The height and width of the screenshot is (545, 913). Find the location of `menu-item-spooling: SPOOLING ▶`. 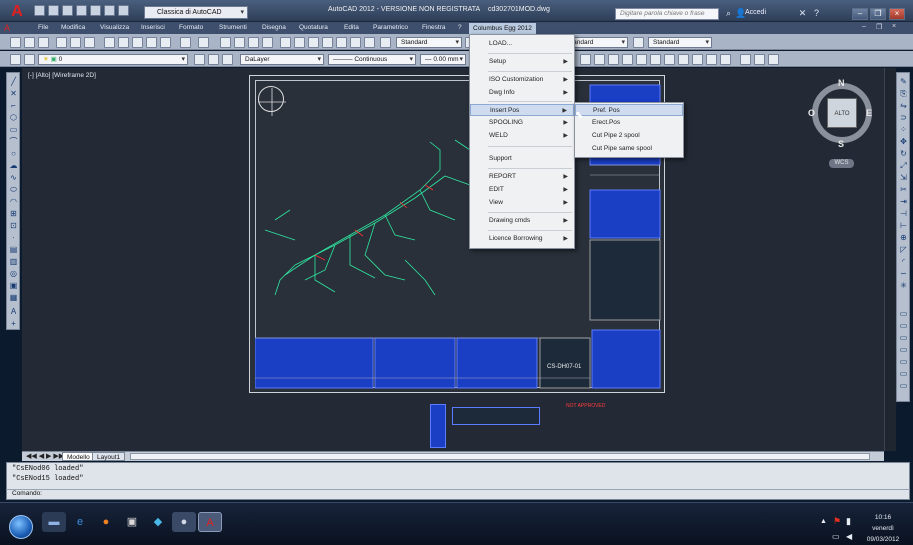

menu-item-spooling: SPOOLING ▶ is located at coordinates (522, 123).